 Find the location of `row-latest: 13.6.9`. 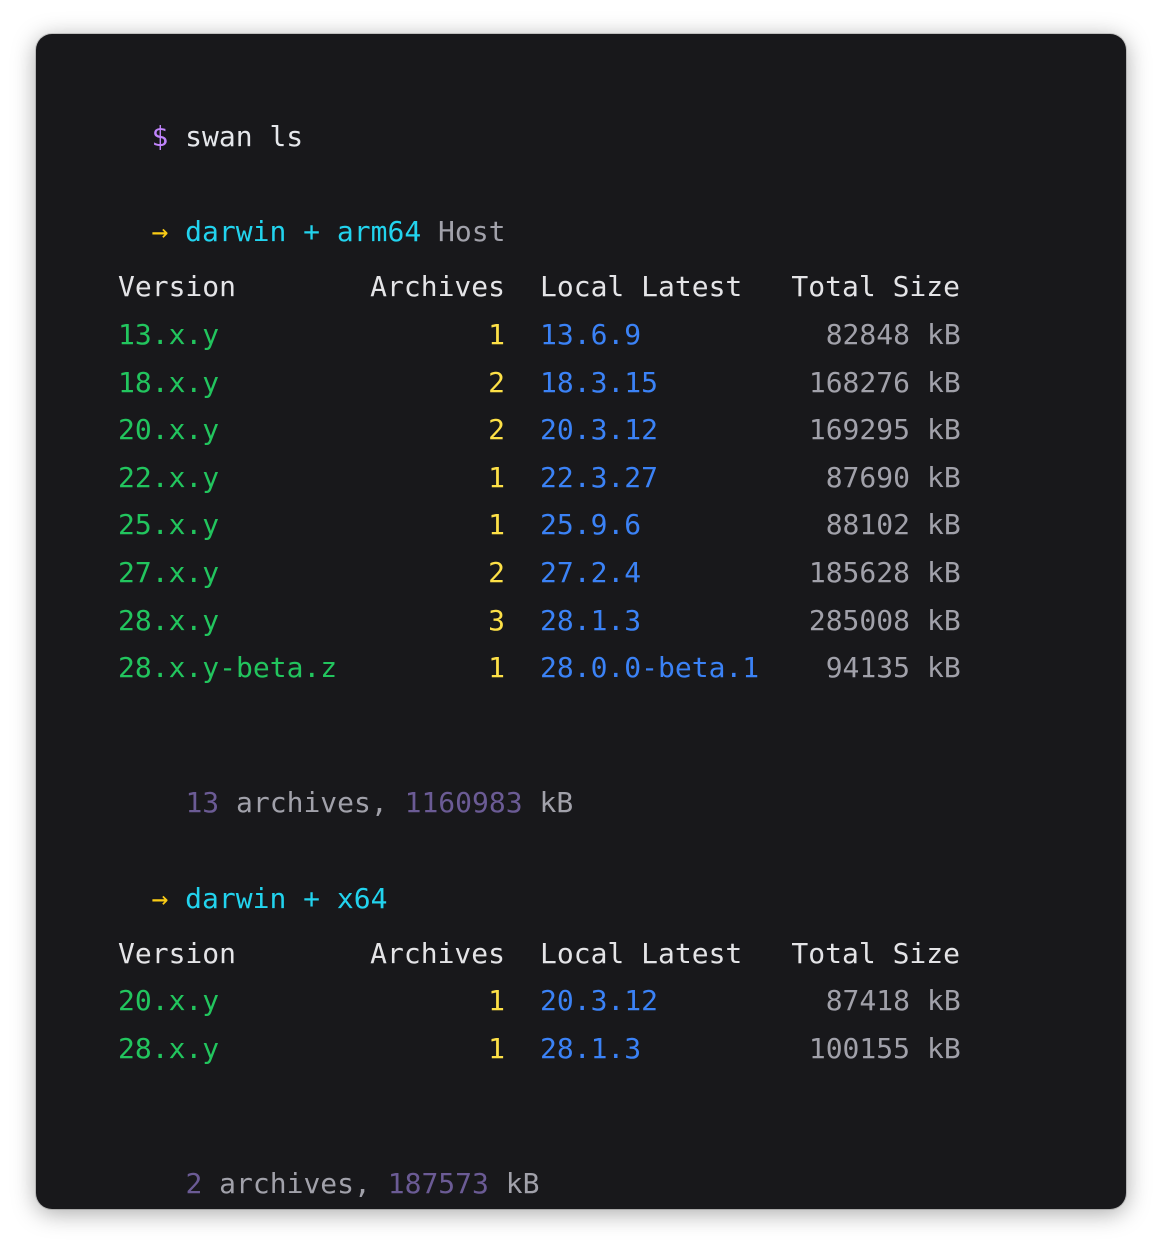

row-latest: 13.6.9 is located at coordinates (591, 334).